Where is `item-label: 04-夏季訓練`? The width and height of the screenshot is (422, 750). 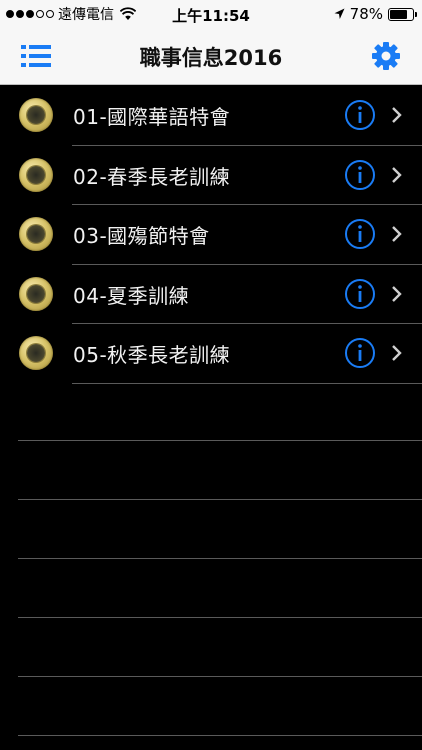
item-label: 04-夏季訓練 is located at coordinates (131, 295).